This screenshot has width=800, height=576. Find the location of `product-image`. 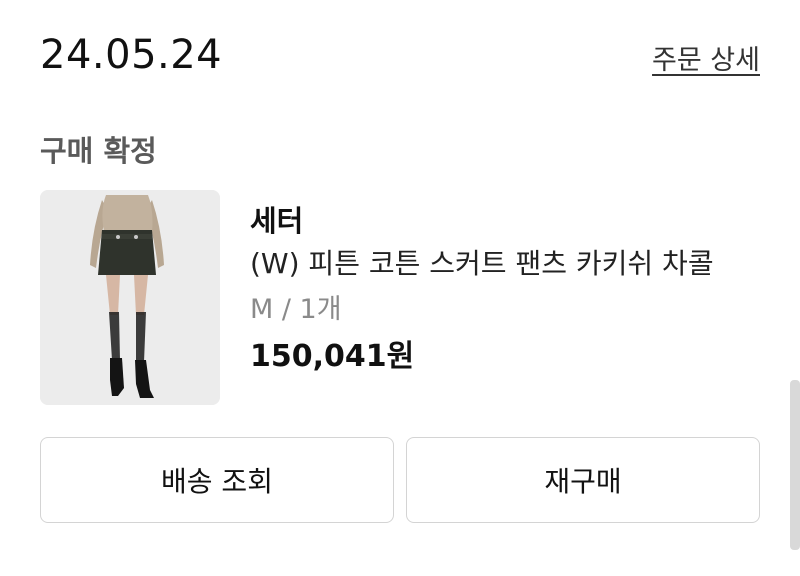

product-image is located at coordinates (130, 297).